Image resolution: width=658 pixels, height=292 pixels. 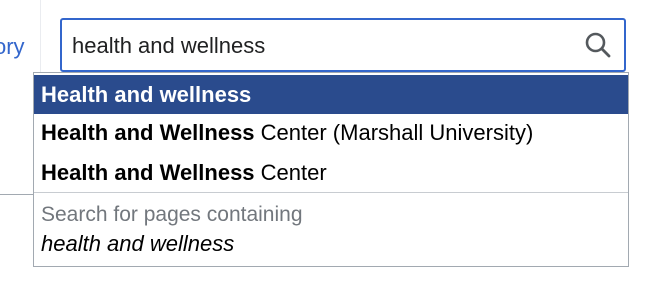 What do you see at coordinates (322, 46) in the screenshot?
I see `search-input` at bounding box center [322, 46].